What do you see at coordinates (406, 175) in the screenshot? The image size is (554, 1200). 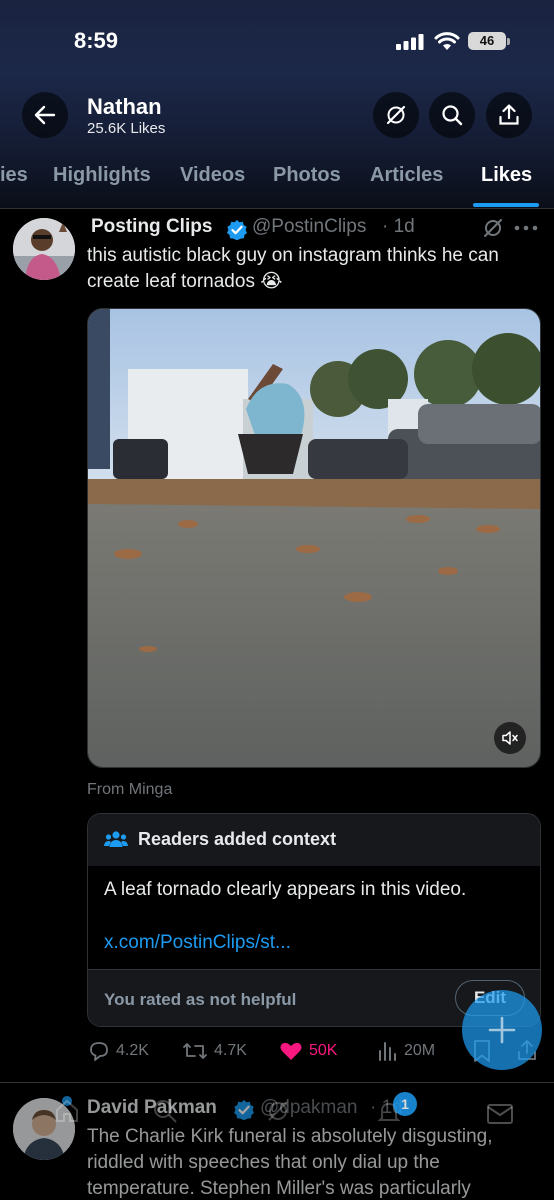 I see `tab-articles: Articles` at bounding box center [406, 175].